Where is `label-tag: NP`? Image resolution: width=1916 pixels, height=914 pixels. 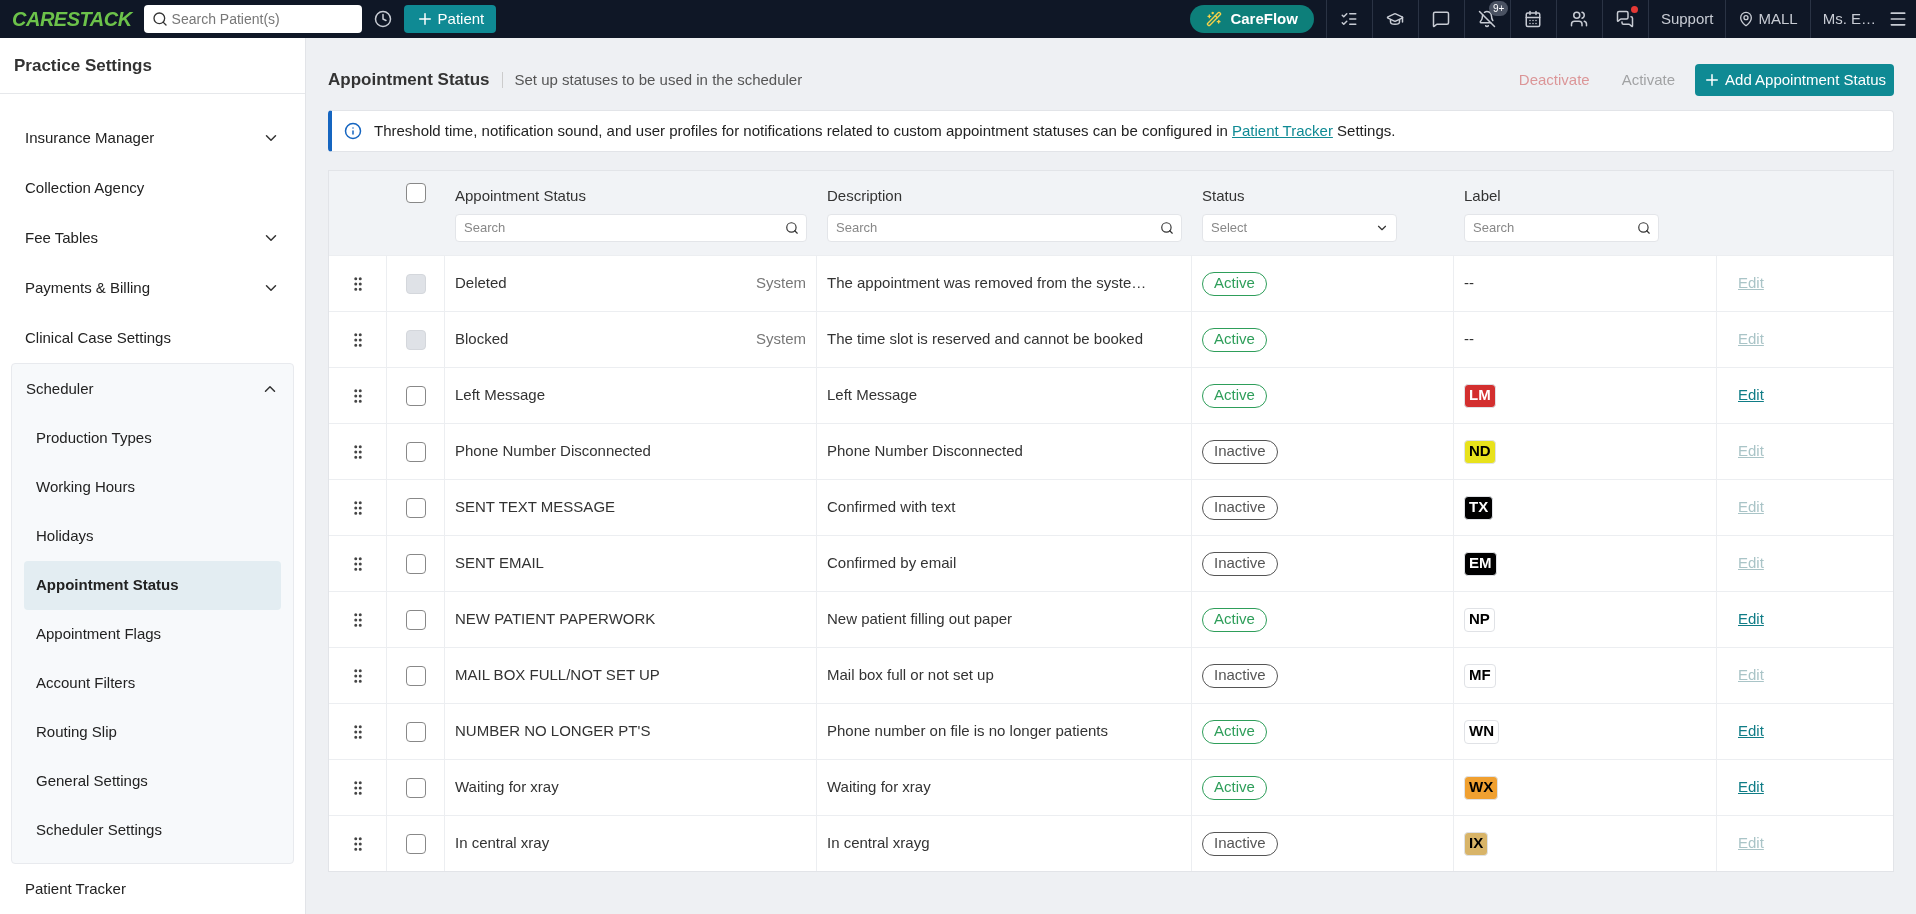
label-tag: NP is located at coordinates (1479, 619).